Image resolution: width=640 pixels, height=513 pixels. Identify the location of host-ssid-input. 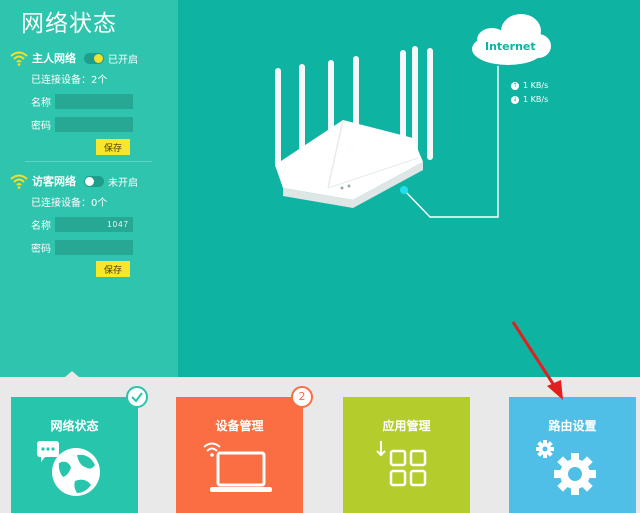
(94, 101).